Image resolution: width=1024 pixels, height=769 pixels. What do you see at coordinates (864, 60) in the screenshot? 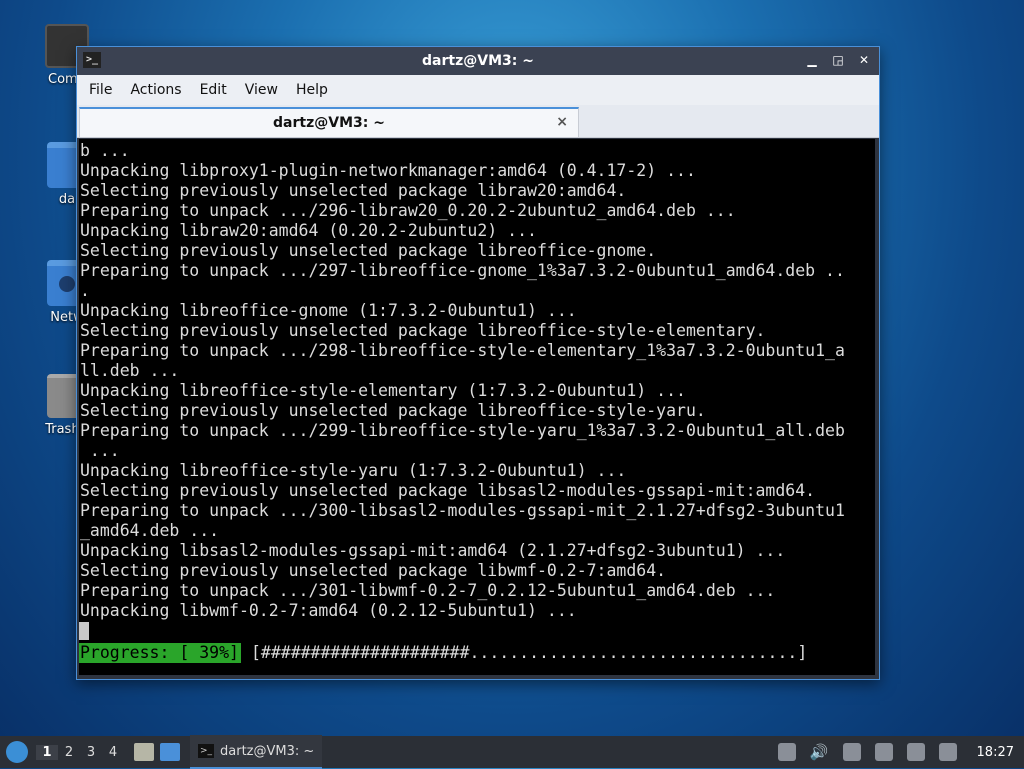
I see `close-icon: ✕` at bounding box center [864, 60].